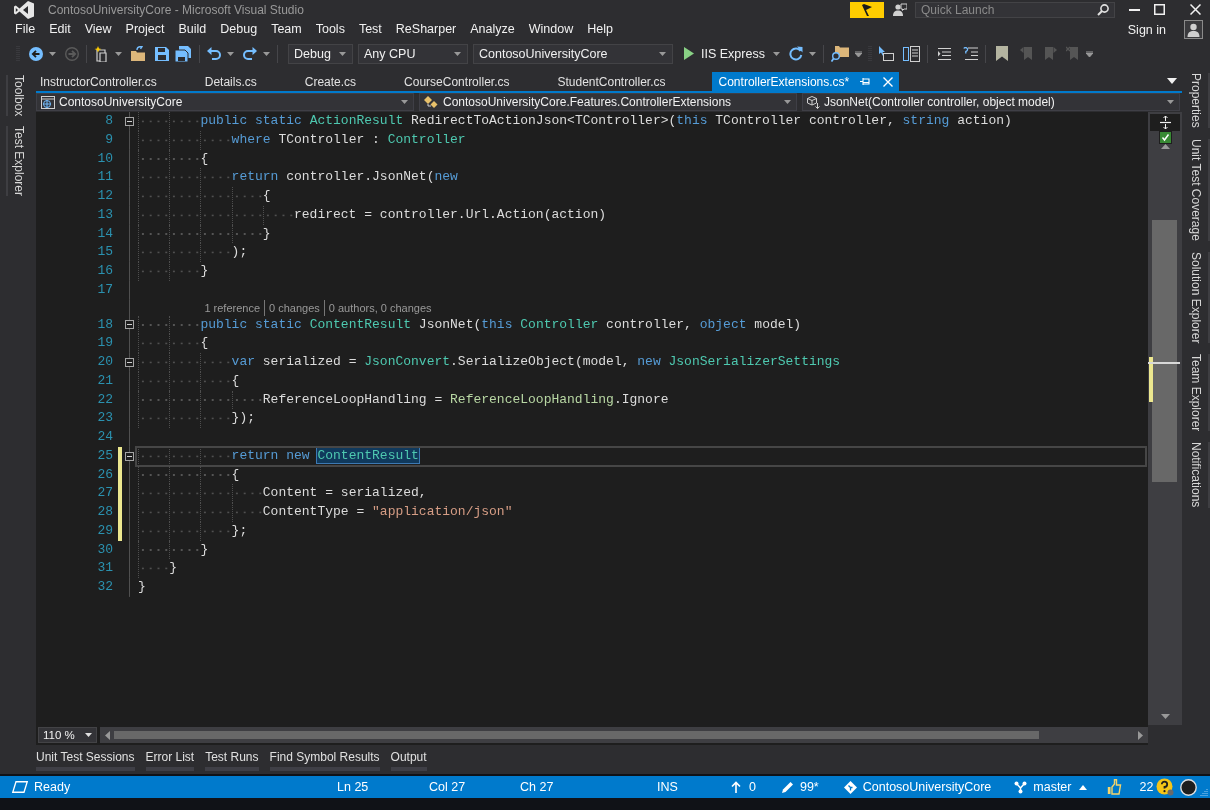 The height and width of the screenshot is (810, 1210). Describe the element at coordinates (1195, 9) in the screenshot. I see `close-icon` at that location.